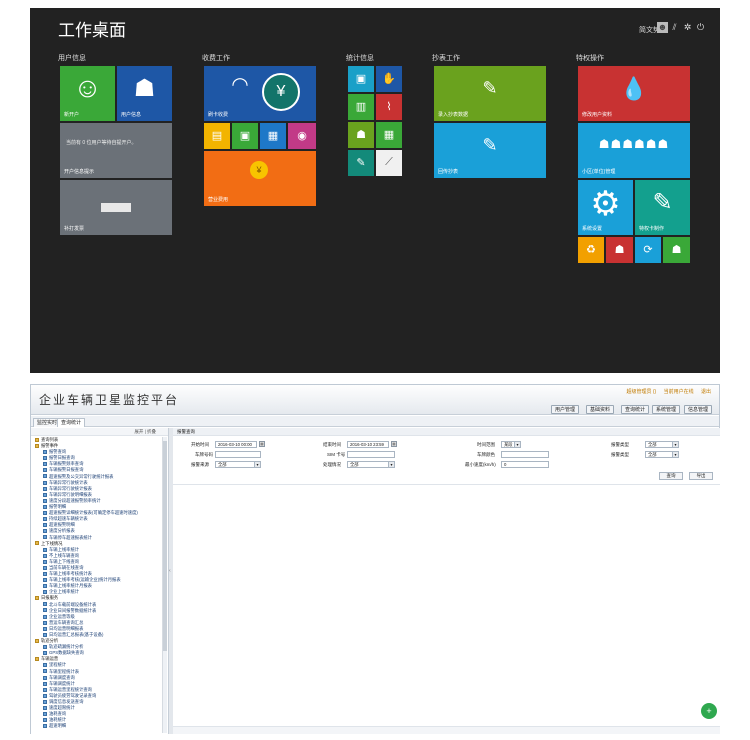 The image size is (750, 740). I want to click on tile-batch-read: ✎ 录入抄表数据, so click(490, 93).